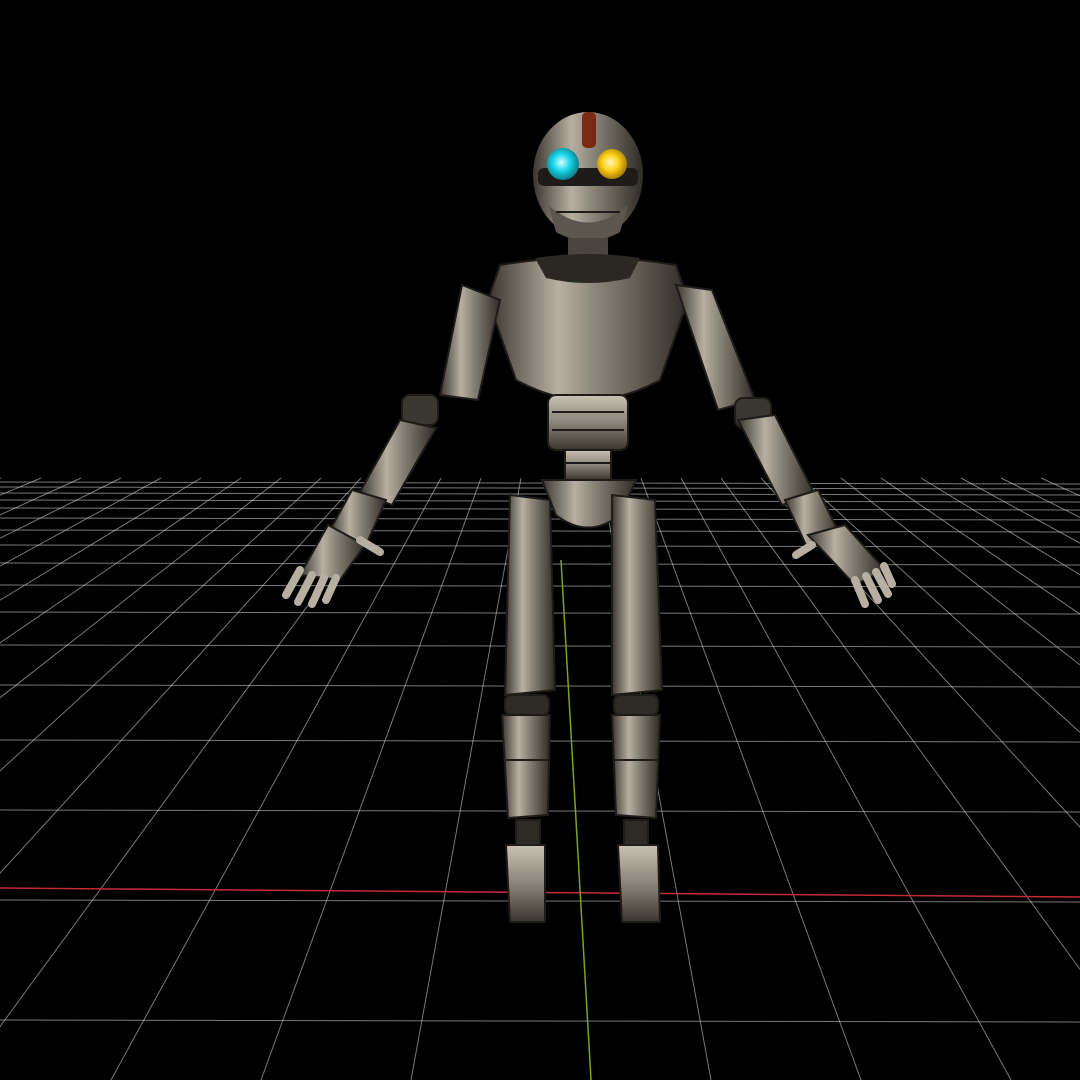 This screenshot has width=1080, height=1080. Describe the element at coordinates (612, 164) in the screenshot. I see `right-eye-light` at that location.